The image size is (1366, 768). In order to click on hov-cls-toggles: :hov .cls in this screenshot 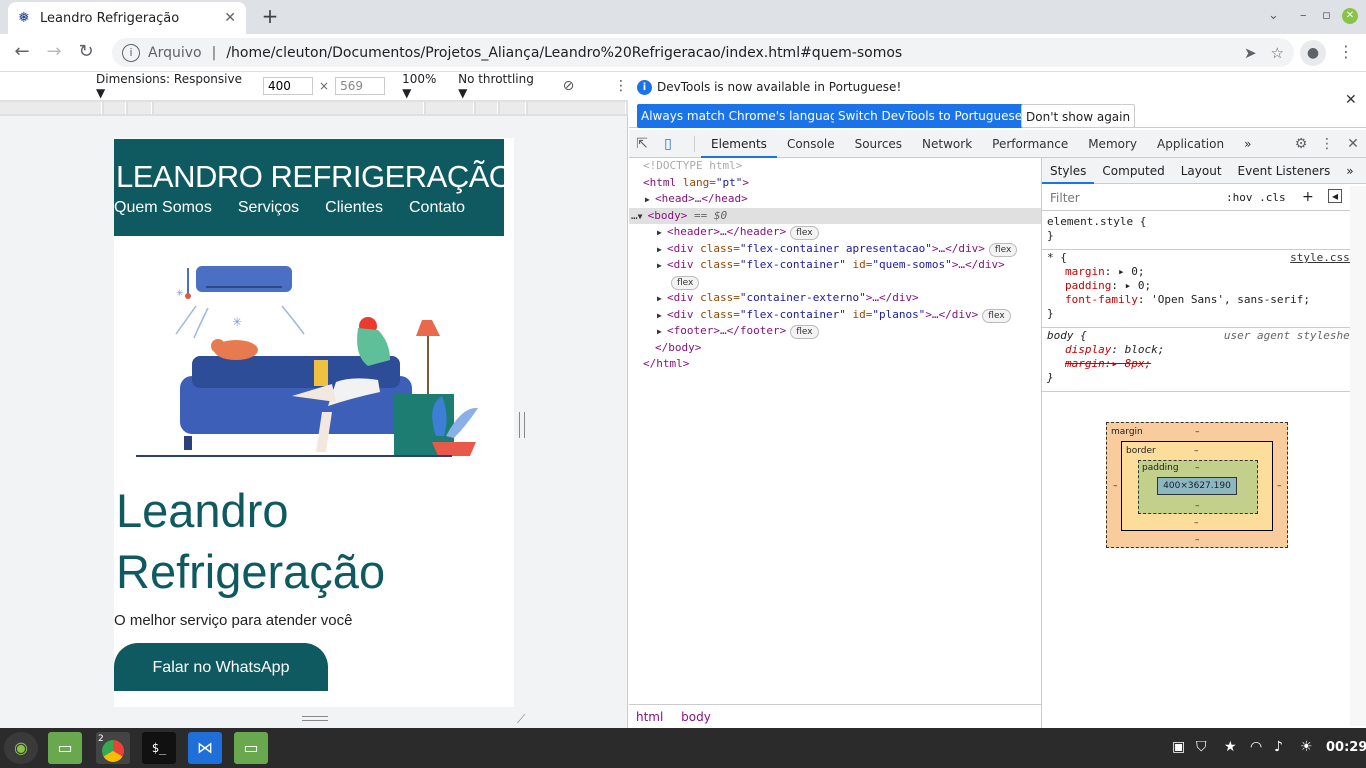, I will do `click(1256, 197)`.